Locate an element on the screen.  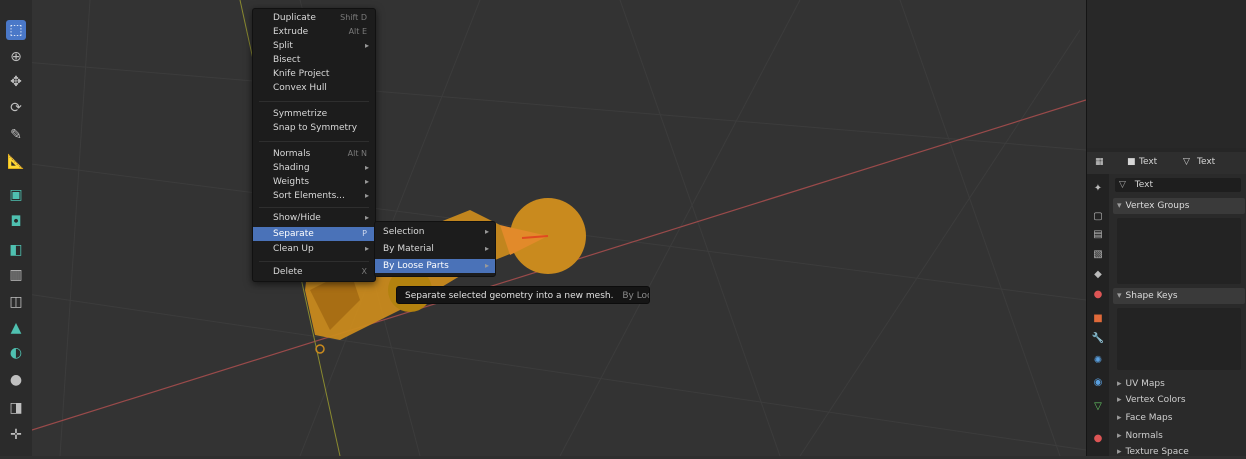
panel-vertex-colors: ▸ Vertex Colors is located at coordinates (1179, 400).